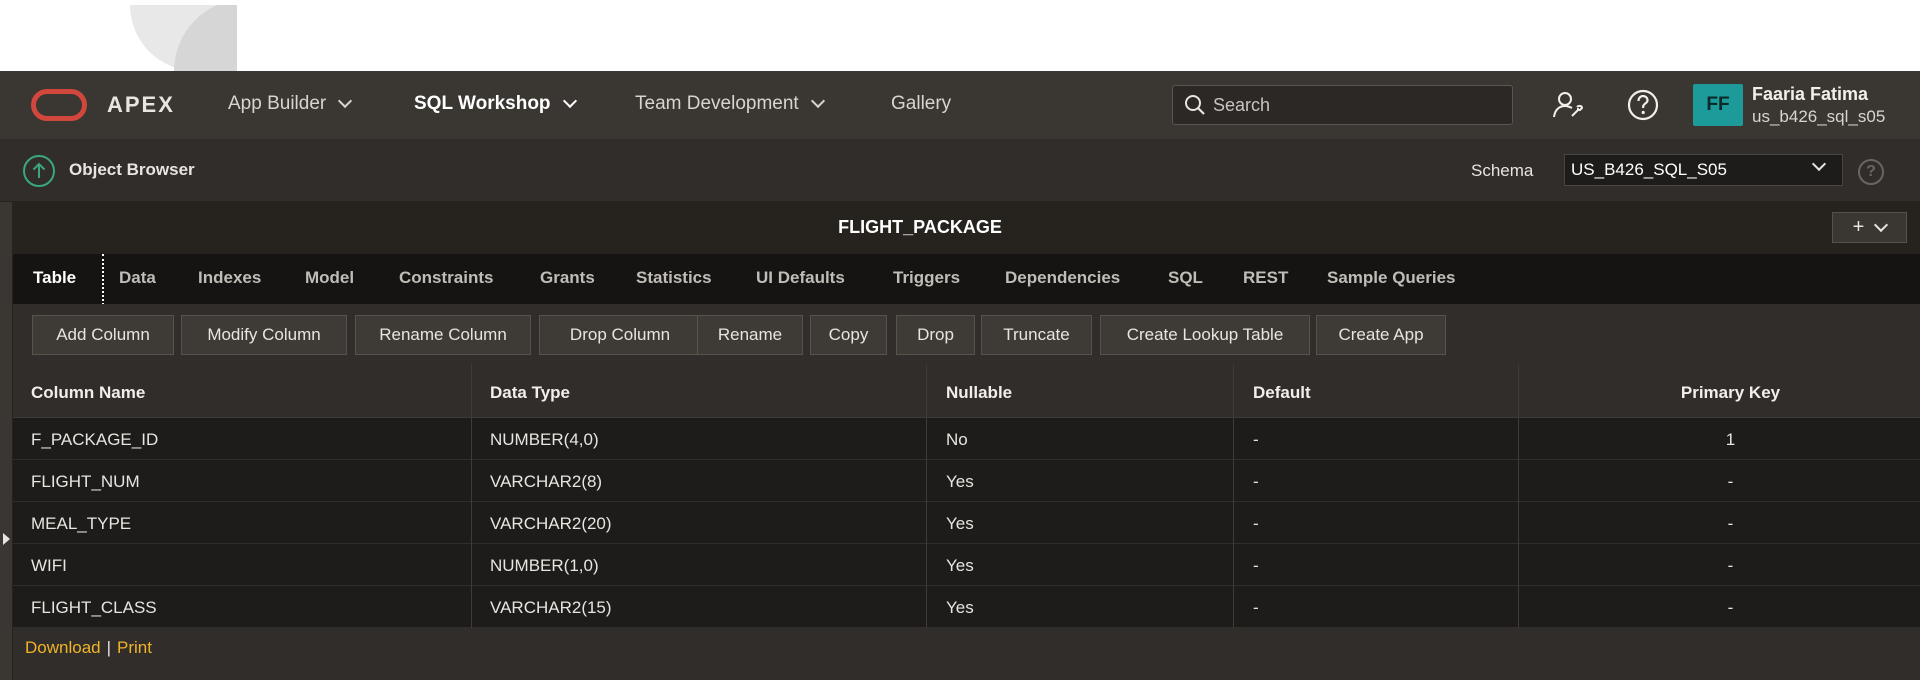 This screenshot has width=1920, height=680. What do you see at coordinates (482, 103) in the screenshot?
I see `nav-label: SQL Workshop` at bounding box center [482, 103].